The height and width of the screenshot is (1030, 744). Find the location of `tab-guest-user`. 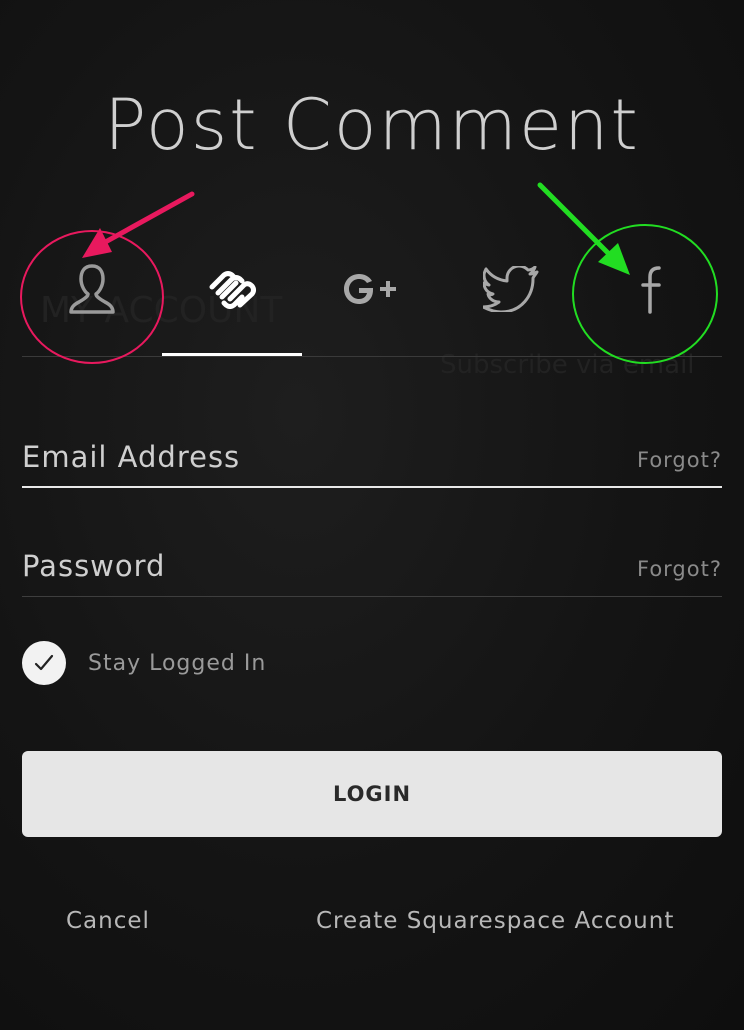

tab-guest-user is located at coordinates (92, 289).